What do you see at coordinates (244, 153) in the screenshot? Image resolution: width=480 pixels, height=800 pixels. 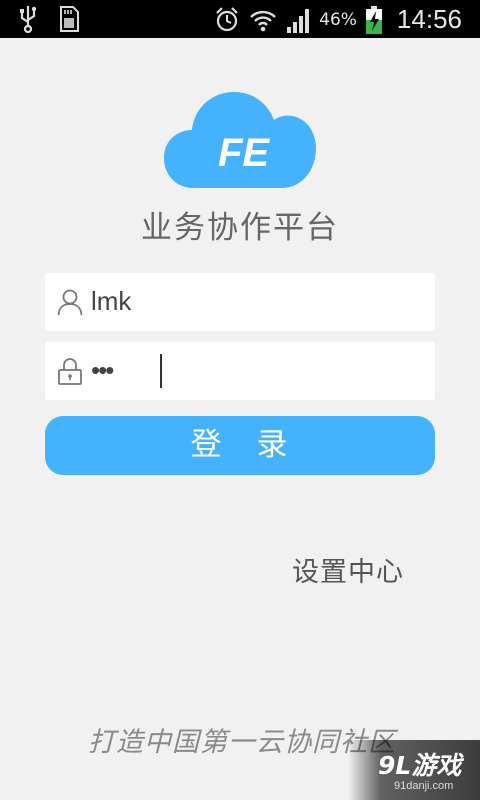 I see `logo-text: FE` at bounding box center [244, 153].